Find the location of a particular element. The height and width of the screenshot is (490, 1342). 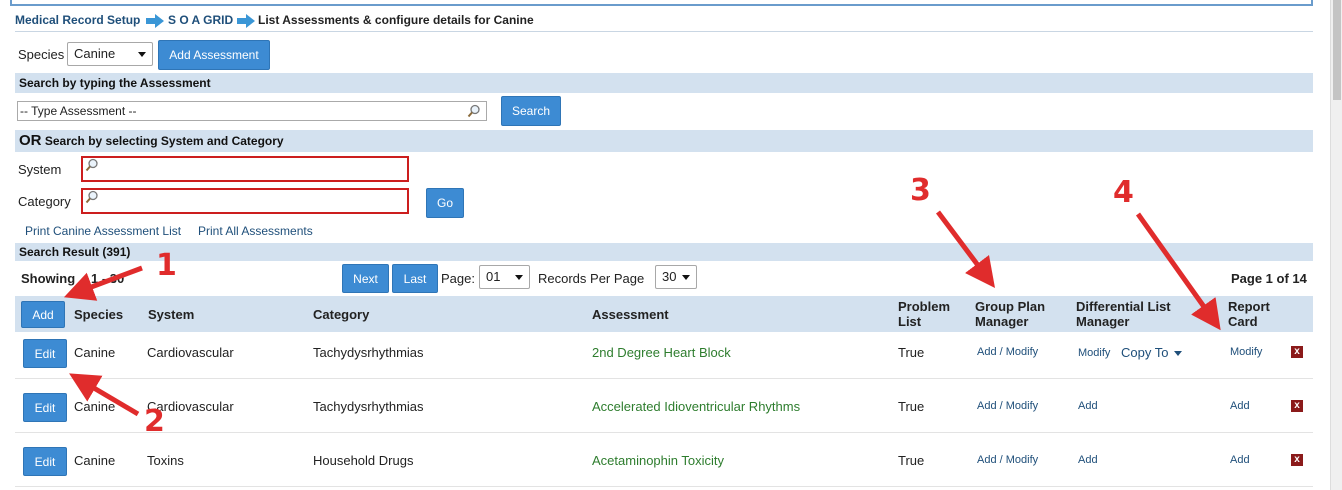

annotation-number-3: 3 is located at coordinates (920, 190).